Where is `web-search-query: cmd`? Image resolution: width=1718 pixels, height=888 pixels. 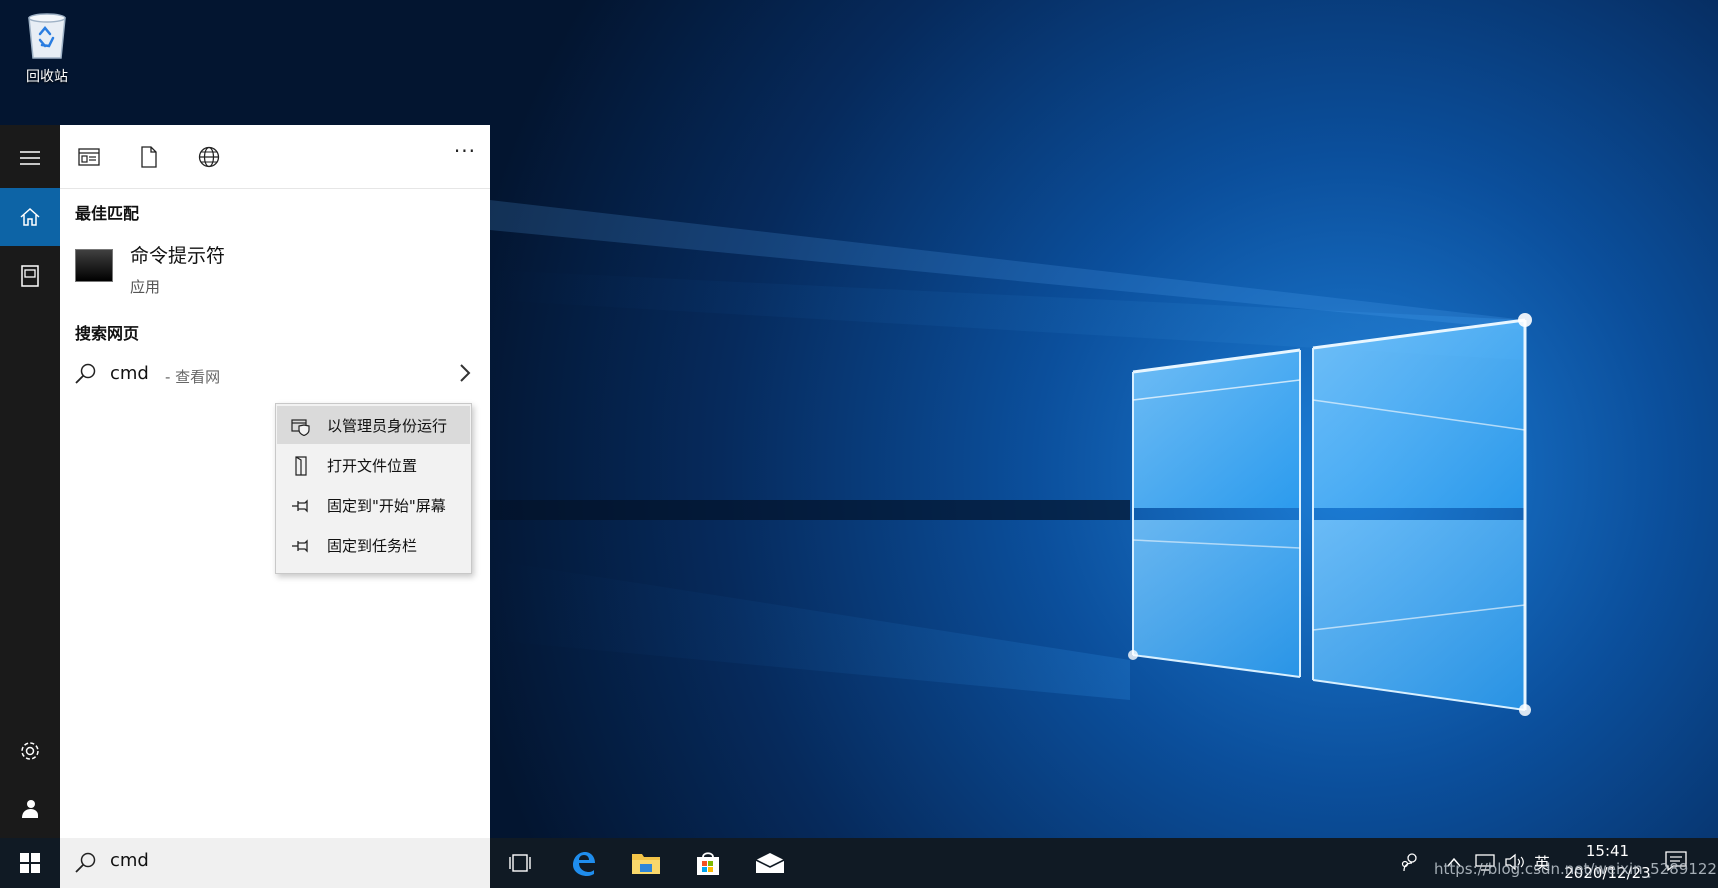 web-search-query: cmd is located at coordinates (129, 373).